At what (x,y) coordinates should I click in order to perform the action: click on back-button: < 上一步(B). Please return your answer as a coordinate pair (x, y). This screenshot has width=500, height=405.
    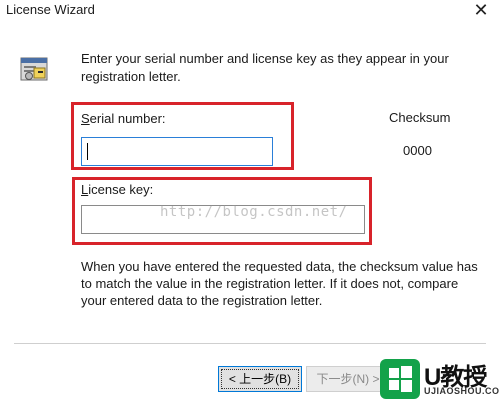
    Looking at the image, I should click on (260, 379).